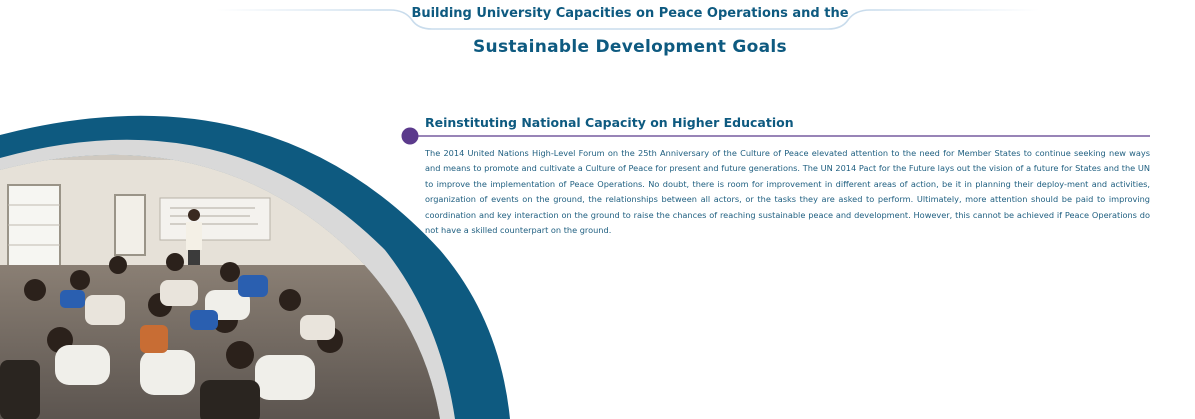 The width and height of the screenshot is (1195, 419). I want to click on purple-dot-icon, so click(410, 136).